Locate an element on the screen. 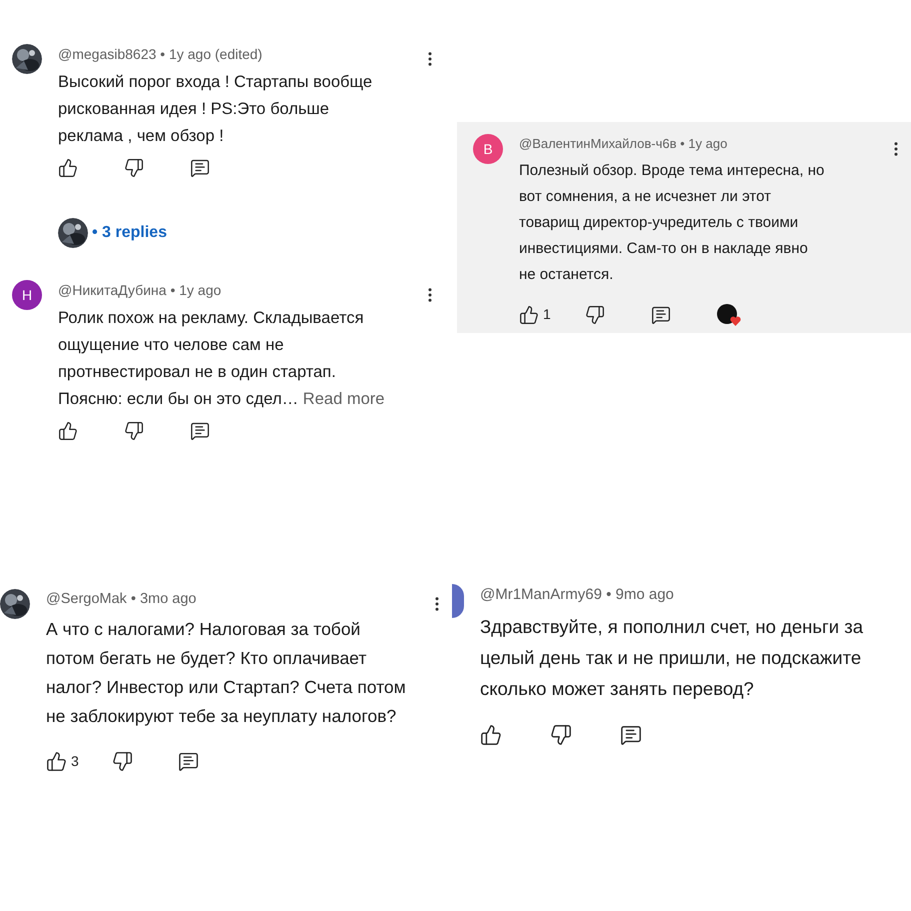 The width and height of the screenshot is (911, 911). comment-text: А что с налогами? Налоговая за тобой потом бегать не будет? Кто оплачивает налог? Инвестор или Стартап? Счета потом не заблокируют тебе за неуплату налогов? is located at coordinates (226, 673).